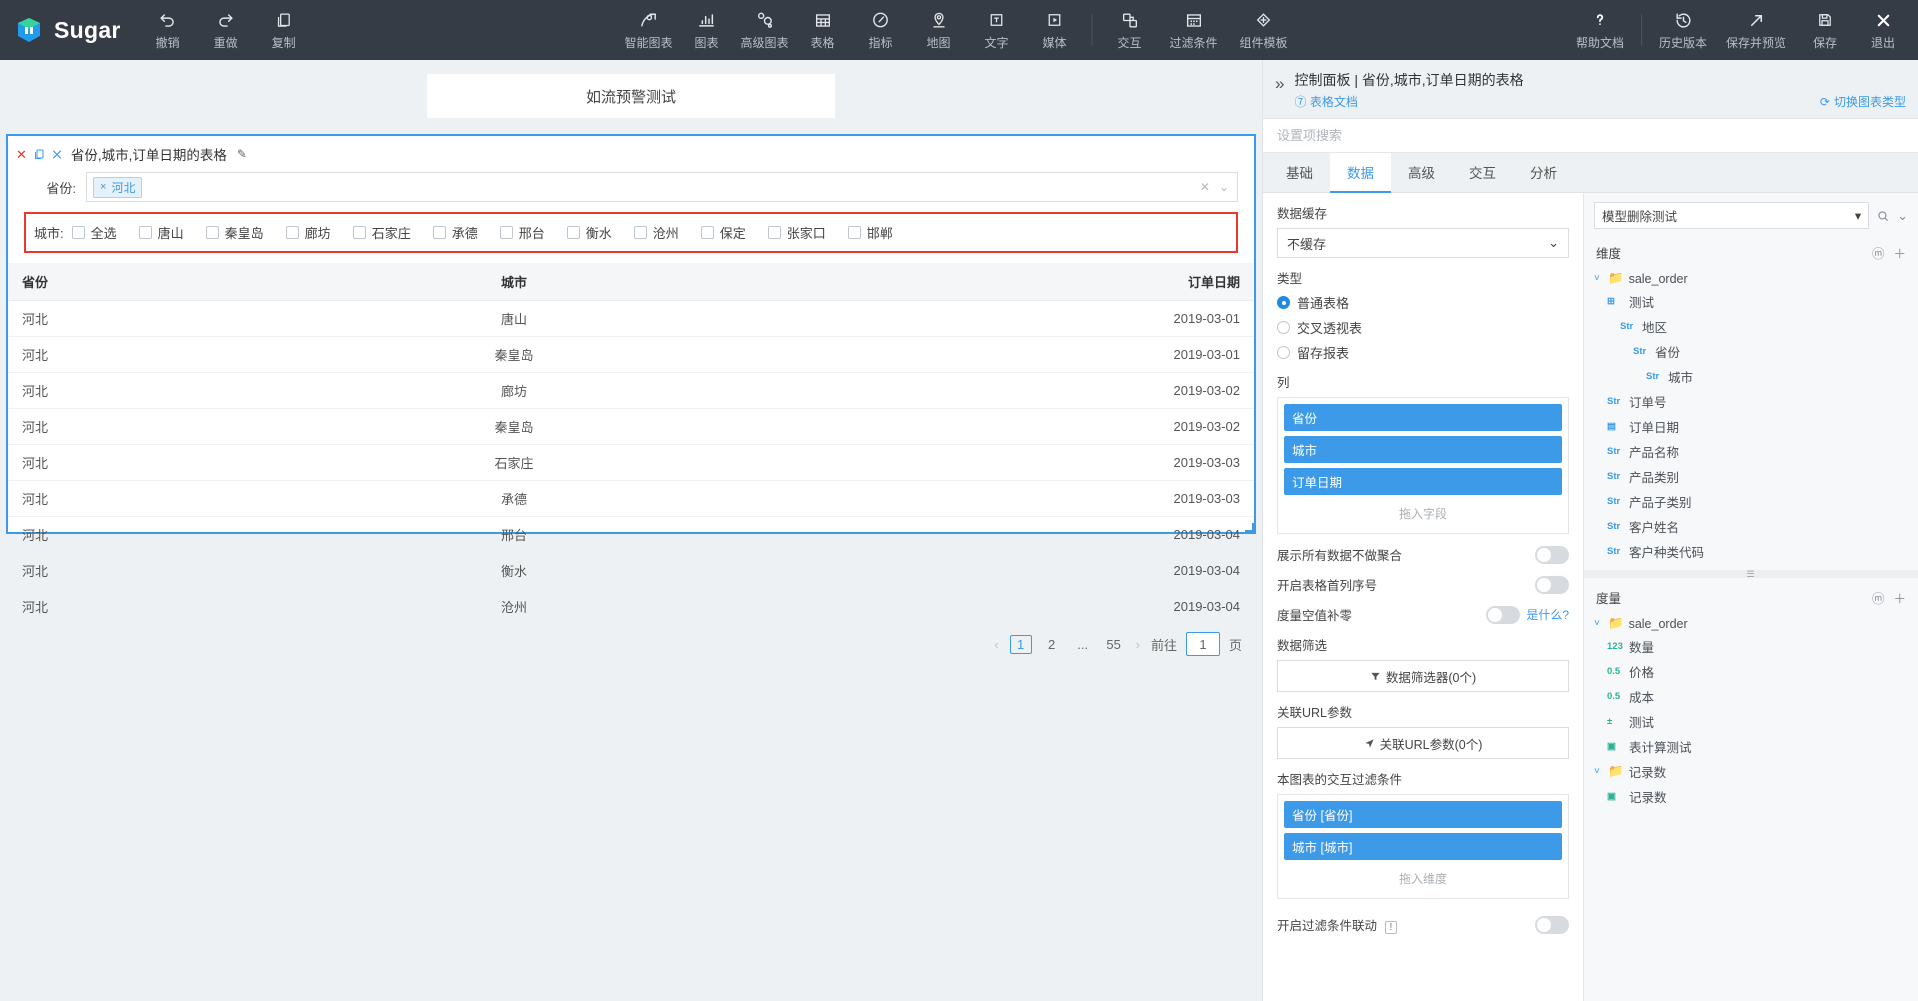 The width and height of the screenshot is (1918, 1001). What do you see at coordinates (1751, 501) in the screenshot?
I see `dimension-node-9: Str 产品子类别` at bounding box center [1751, 501].